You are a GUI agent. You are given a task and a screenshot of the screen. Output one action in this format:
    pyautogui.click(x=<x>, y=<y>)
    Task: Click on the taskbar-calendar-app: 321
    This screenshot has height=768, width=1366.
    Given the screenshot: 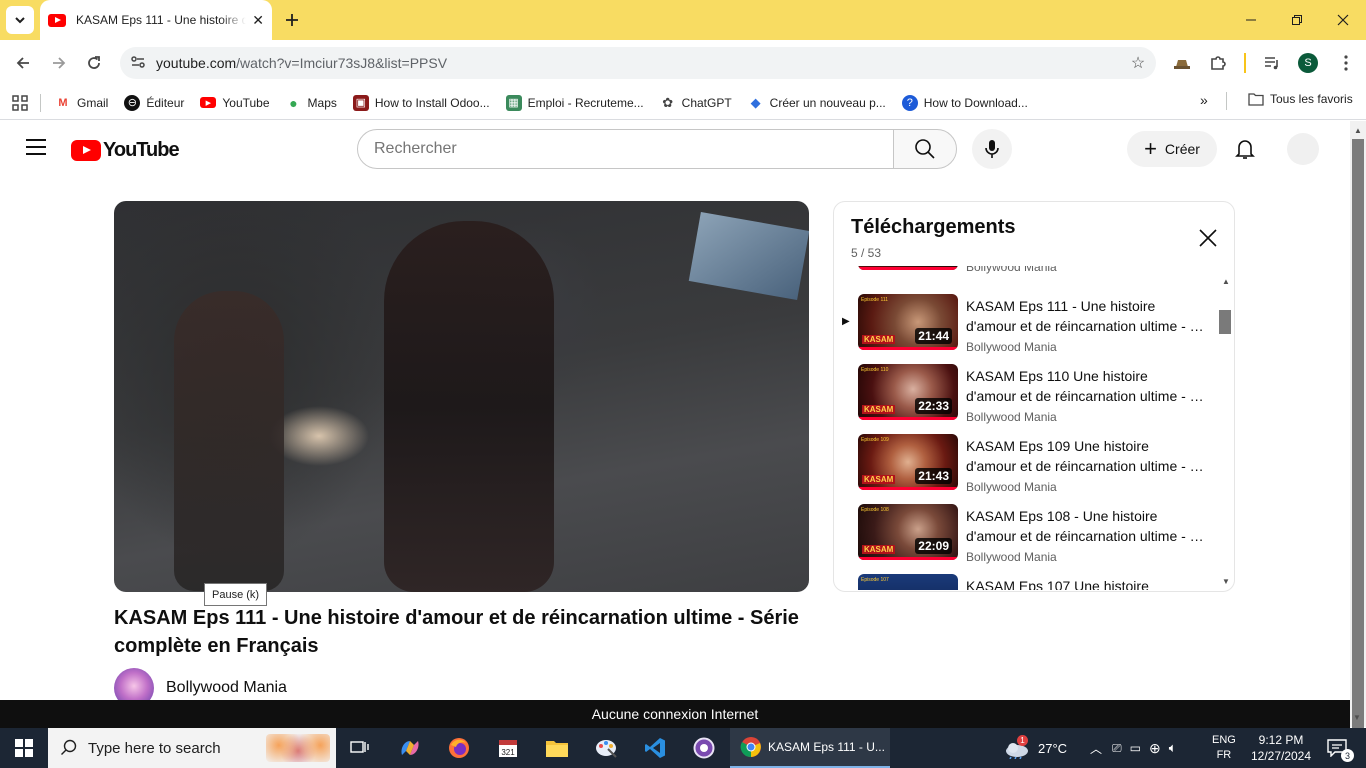 What is the action you would take?
    pyautogui.click(x=508, y=748)
    